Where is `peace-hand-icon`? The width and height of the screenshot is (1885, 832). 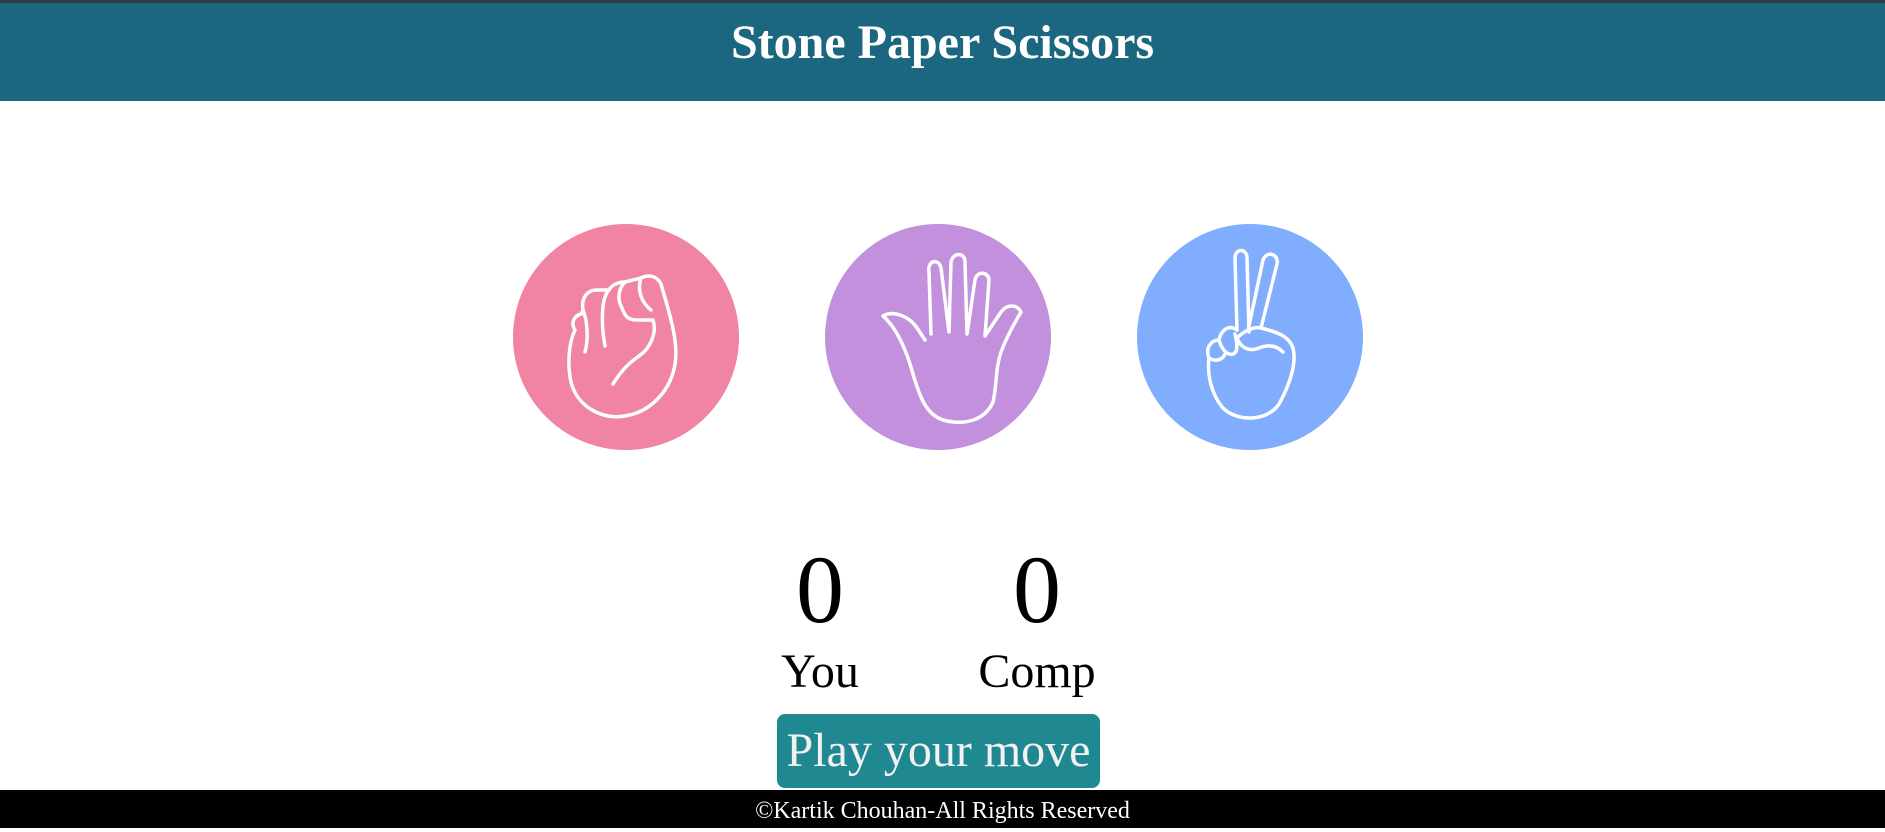
peace-hand-icon is located at coordinates (1251, 334).